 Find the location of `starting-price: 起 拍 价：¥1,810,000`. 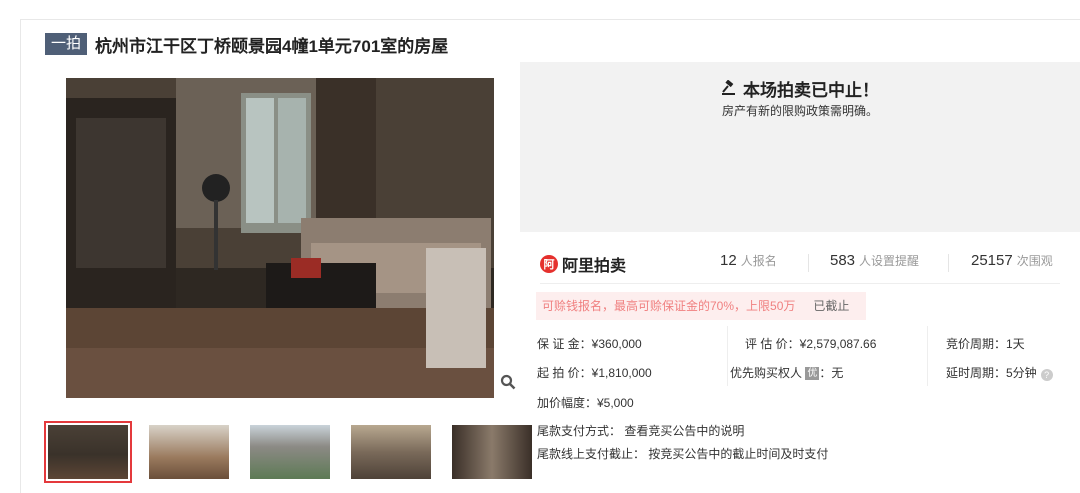

starting-price: 起 拍 价：¥1,810,000 is located at coordinates (594, 373).